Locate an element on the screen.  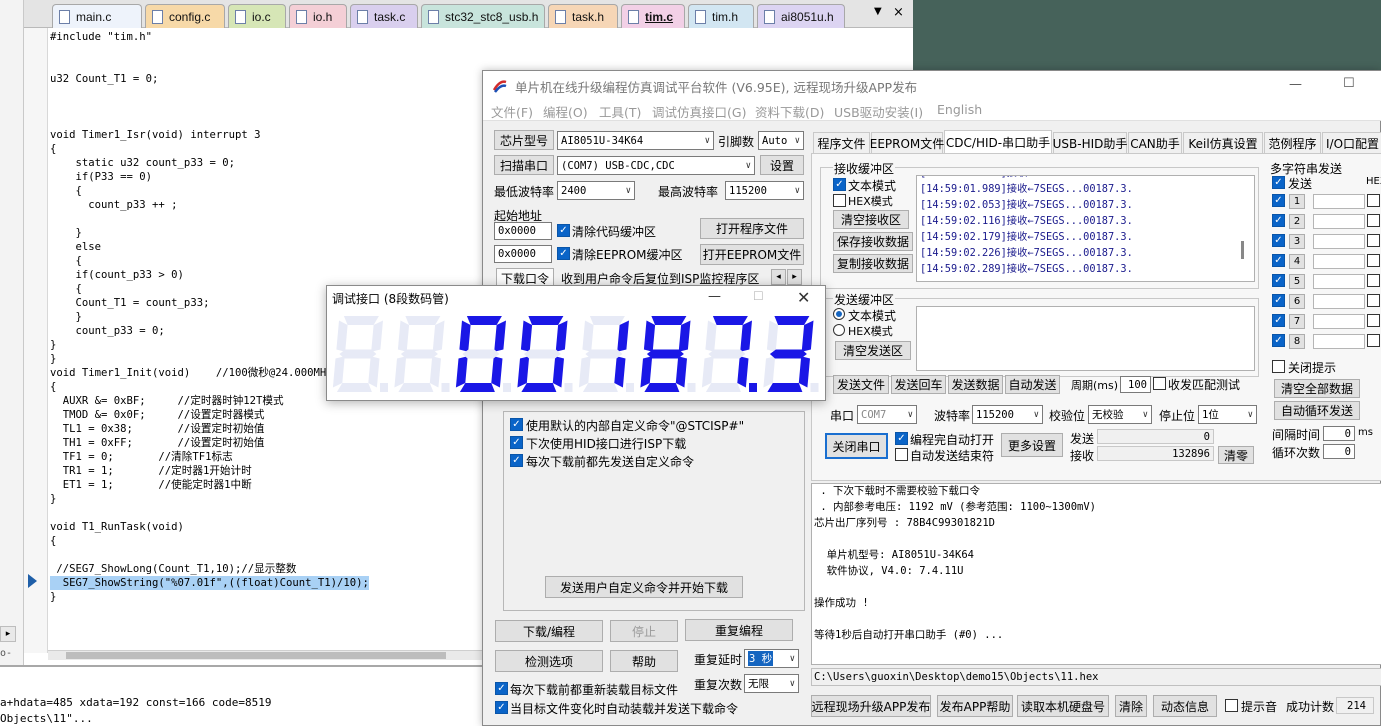
editor-horizontal-scrollbar is located at coordinates (268, 655).